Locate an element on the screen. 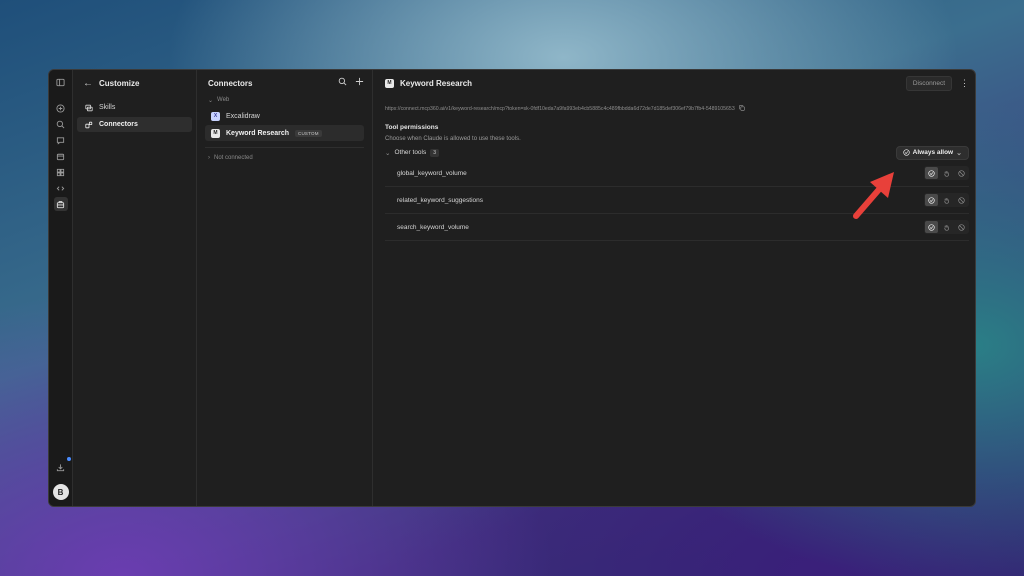  connectors-header: Connectors is located at coordinates (284, 83).